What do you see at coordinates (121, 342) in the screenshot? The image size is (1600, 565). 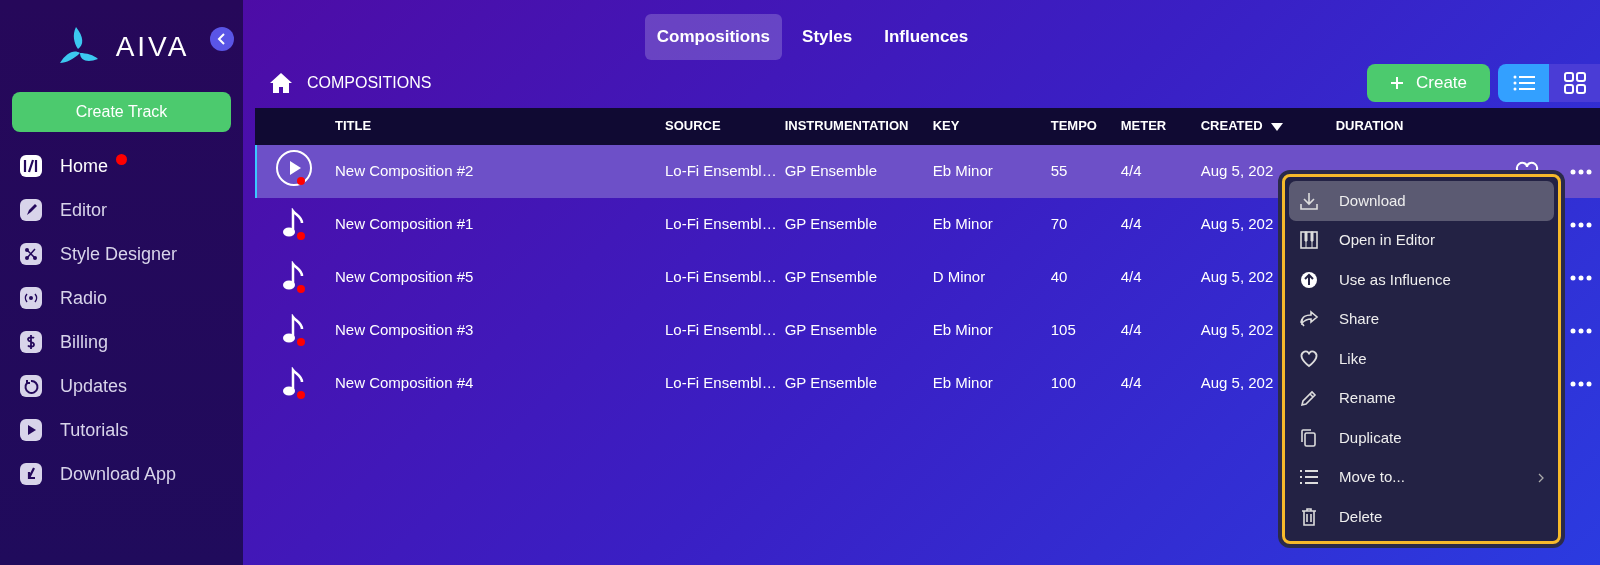 I see `sidebar-item: Billing` at bounding box center [121, 342].